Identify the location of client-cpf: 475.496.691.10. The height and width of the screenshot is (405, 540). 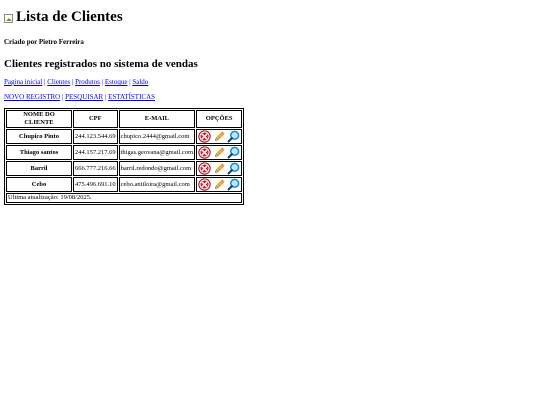
(95, 184).